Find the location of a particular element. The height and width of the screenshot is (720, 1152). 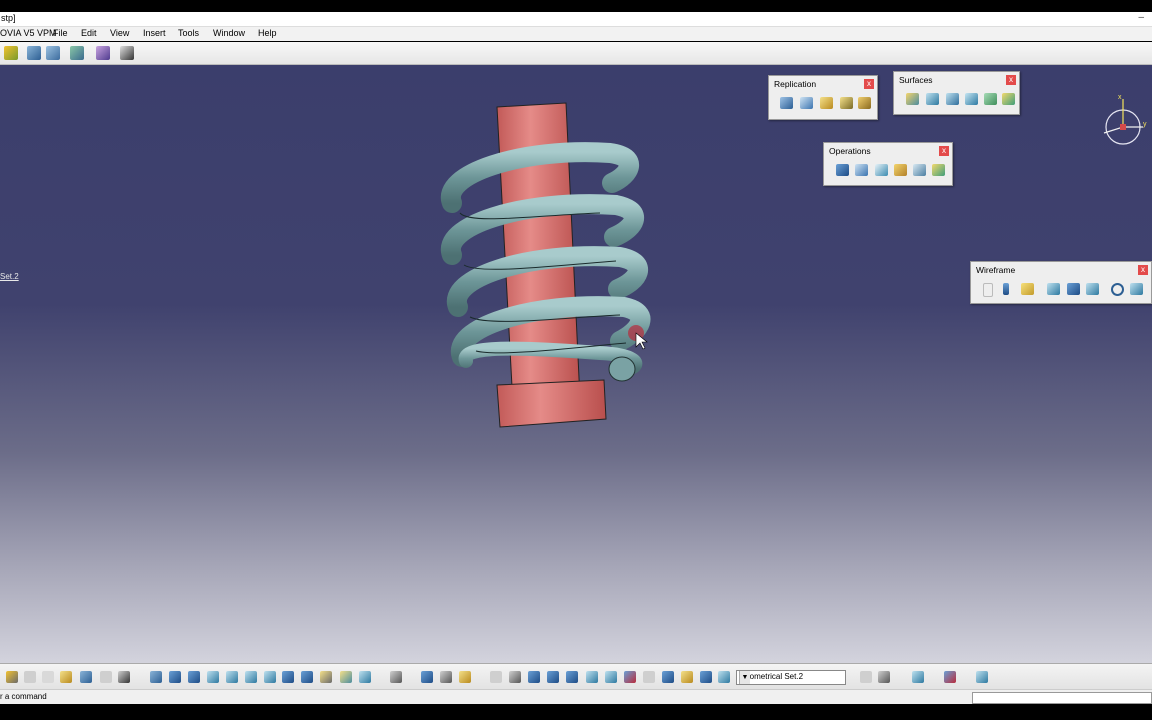

tools-palette-icon is located at coordinates (982, 677).